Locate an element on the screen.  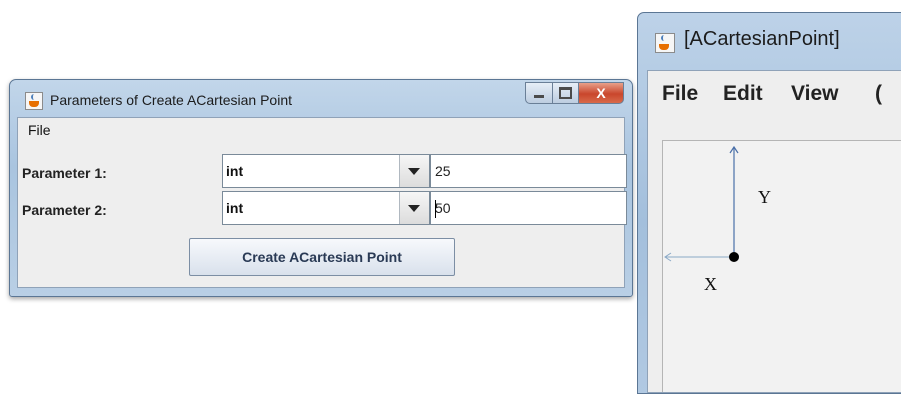
cartesian-point is located at coordinates (734, 257).